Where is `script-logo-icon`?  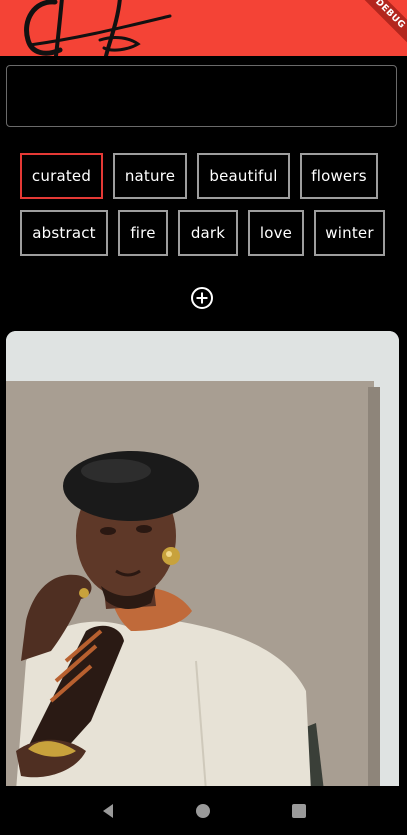
script-logo-icon is located at coordinates (98, 28).